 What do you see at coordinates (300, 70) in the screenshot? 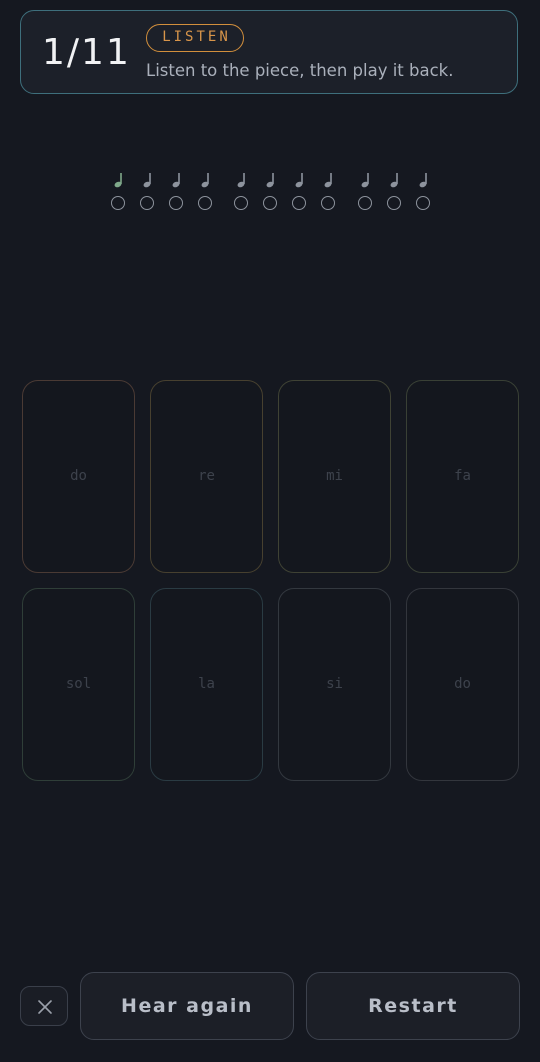
I see `instruction-text: Listen to the piece, then play it back.` at bounding box center [300, 70].